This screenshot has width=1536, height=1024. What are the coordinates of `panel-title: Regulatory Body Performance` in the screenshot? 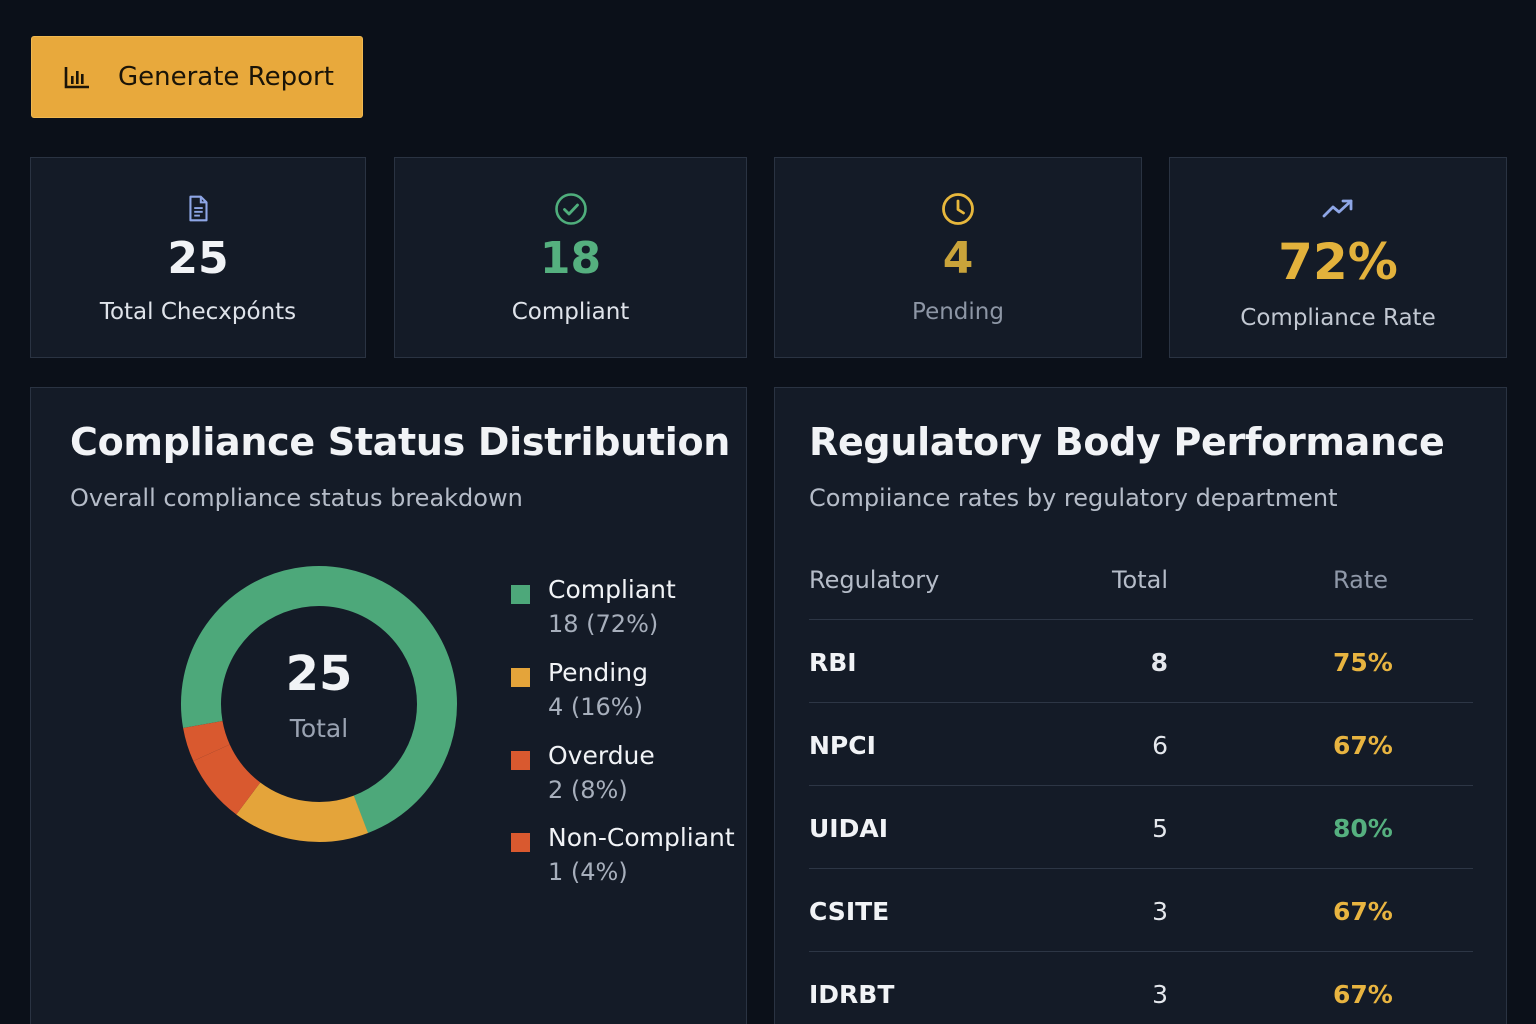 It's located at (1127, 442).